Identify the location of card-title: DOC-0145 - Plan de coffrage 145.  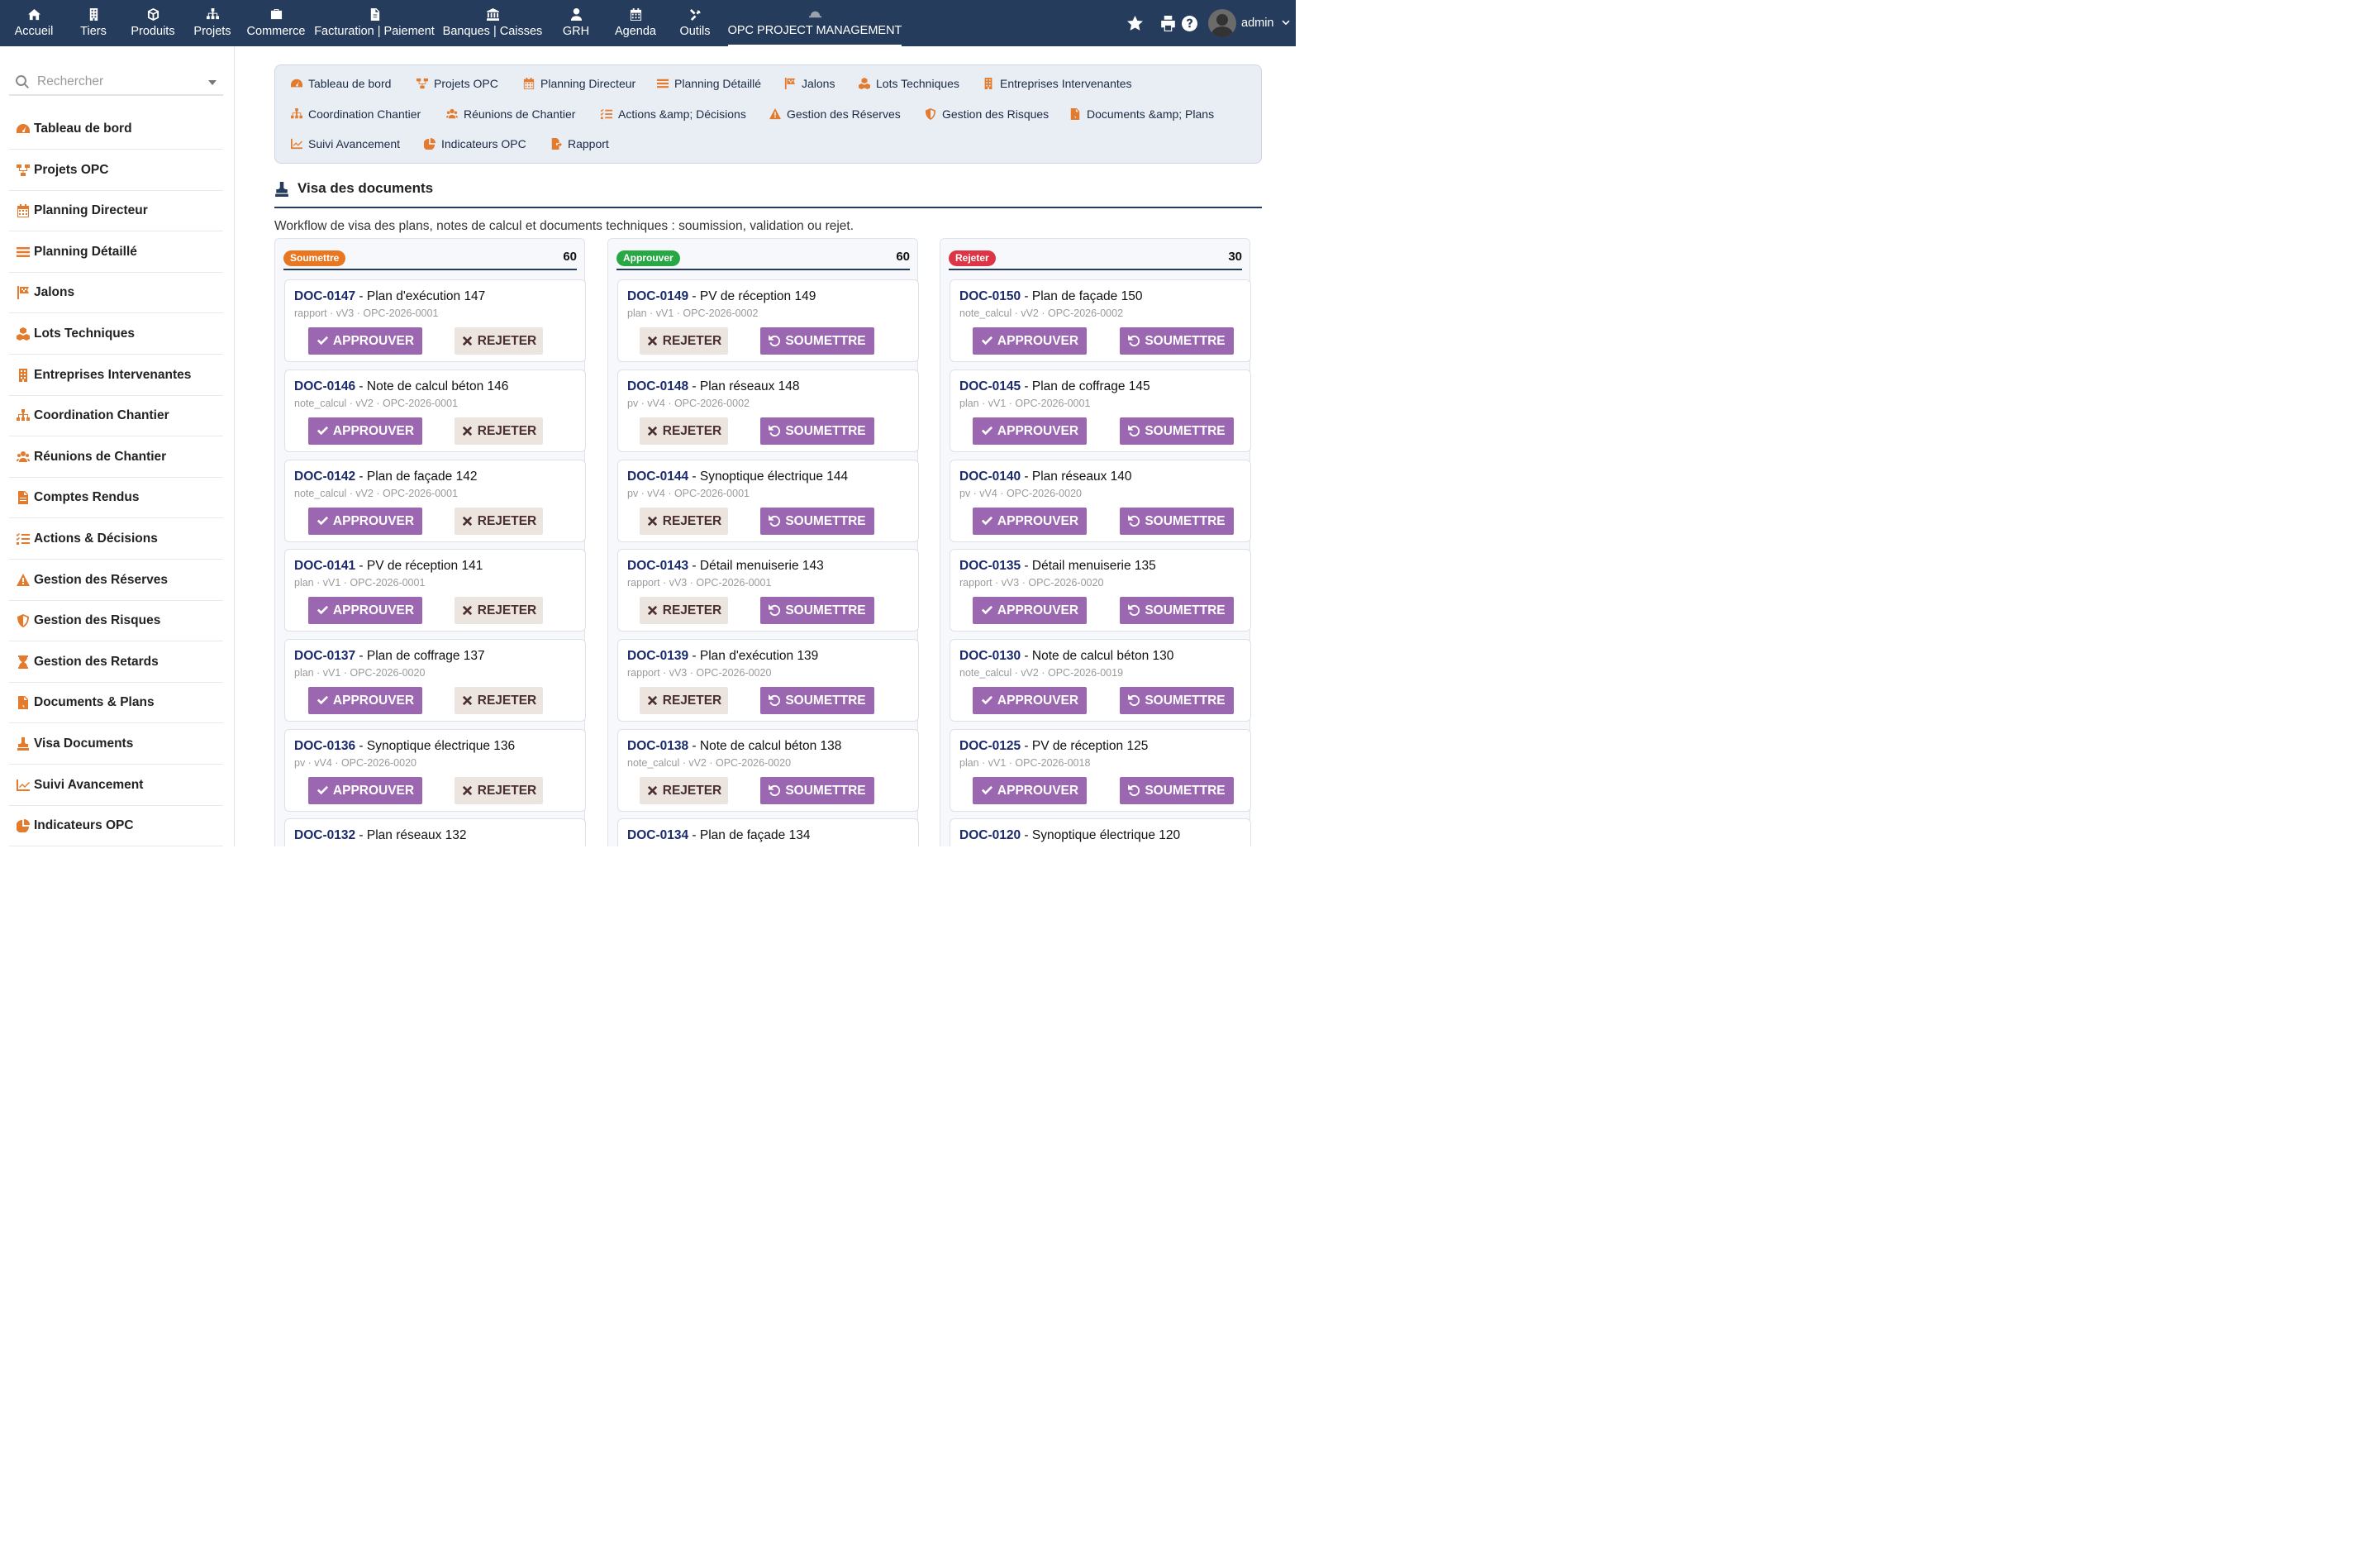
(1054, 386).